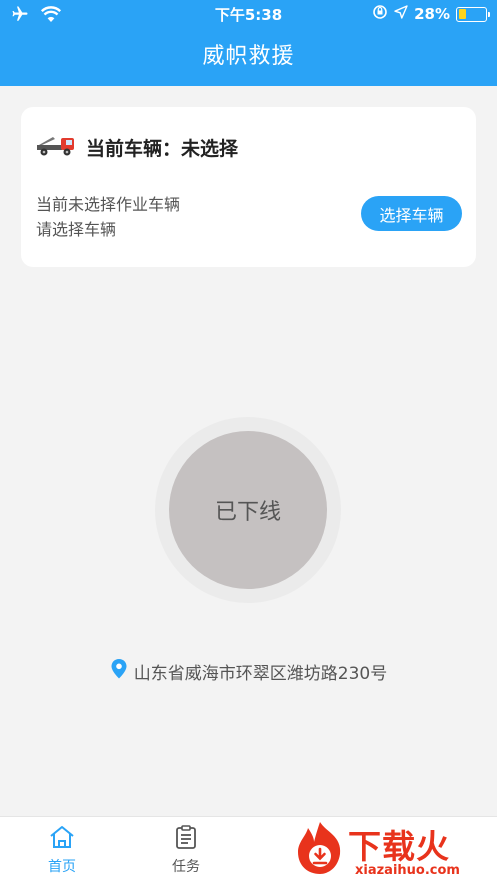 This screenshot has width=497, height=883. What do you see at coordinates (407, 870) in the screenshot?
I see `watermark-url: xiazaihuo.com` at bounding box center [407, 870].